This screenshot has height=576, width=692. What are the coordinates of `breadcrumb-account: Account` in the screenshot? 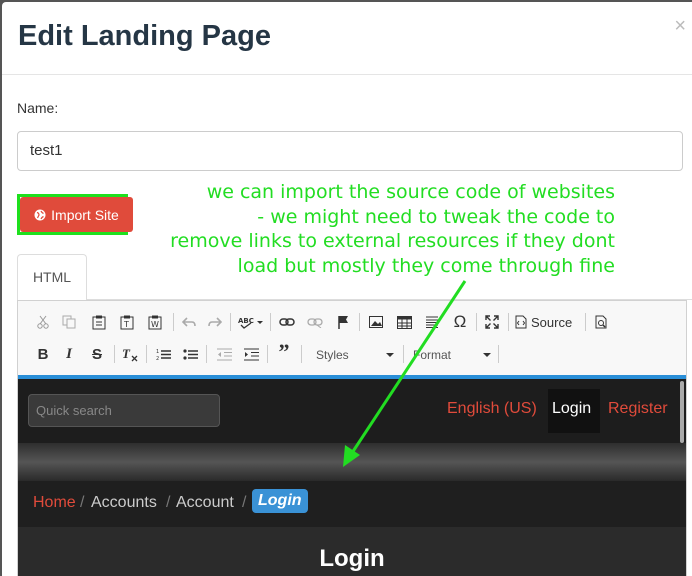 It's located at (205, 503).